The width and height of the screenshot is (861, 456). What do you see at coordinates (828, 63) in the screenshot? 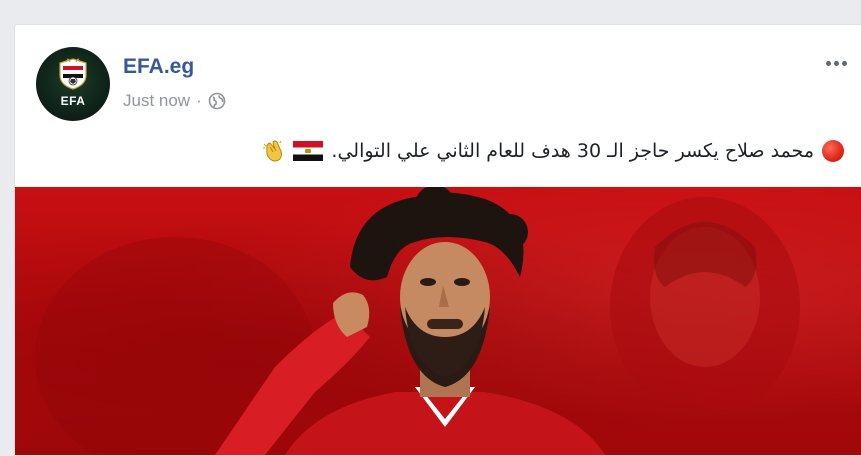
I see `ellipsis-icon` at bounding box center [828, 63].